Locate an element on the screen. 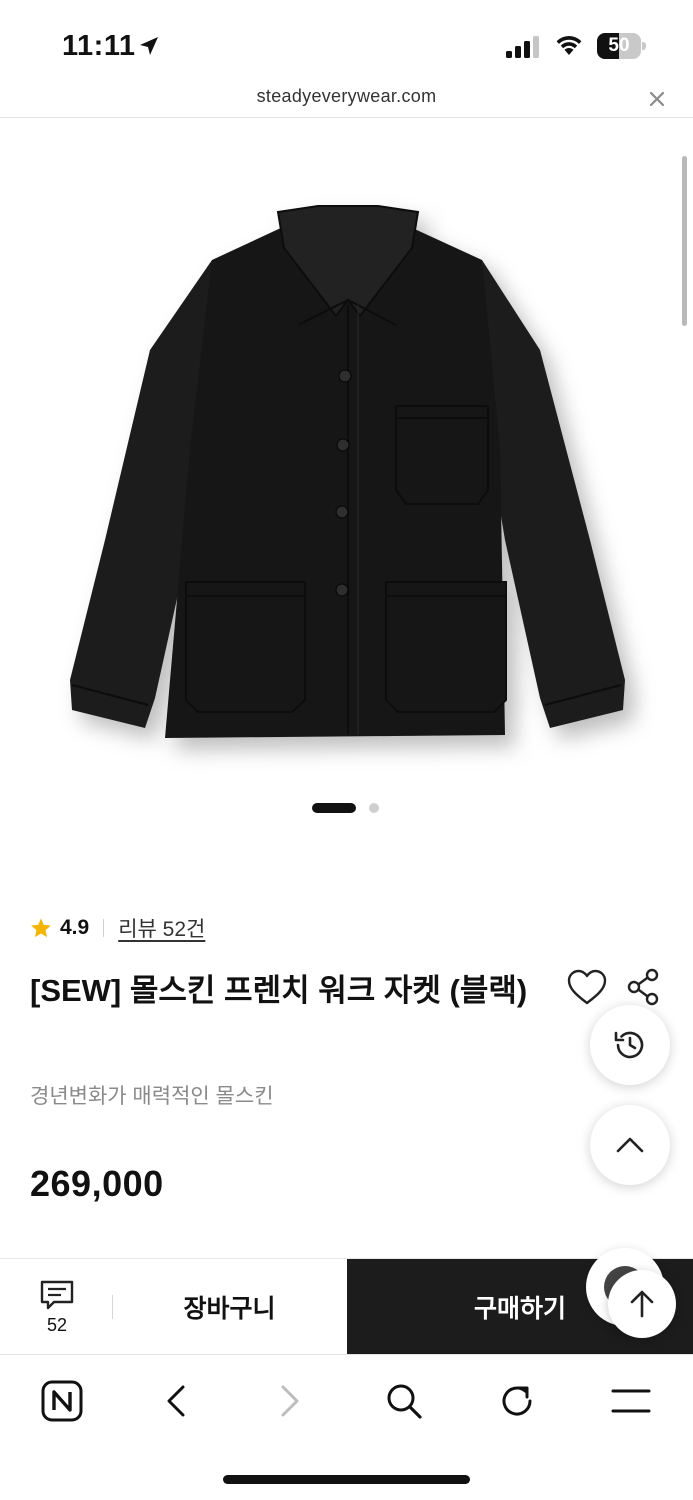 This screenshot has height=1500, width=693. menu-button is located at coordinates (631, 1401).